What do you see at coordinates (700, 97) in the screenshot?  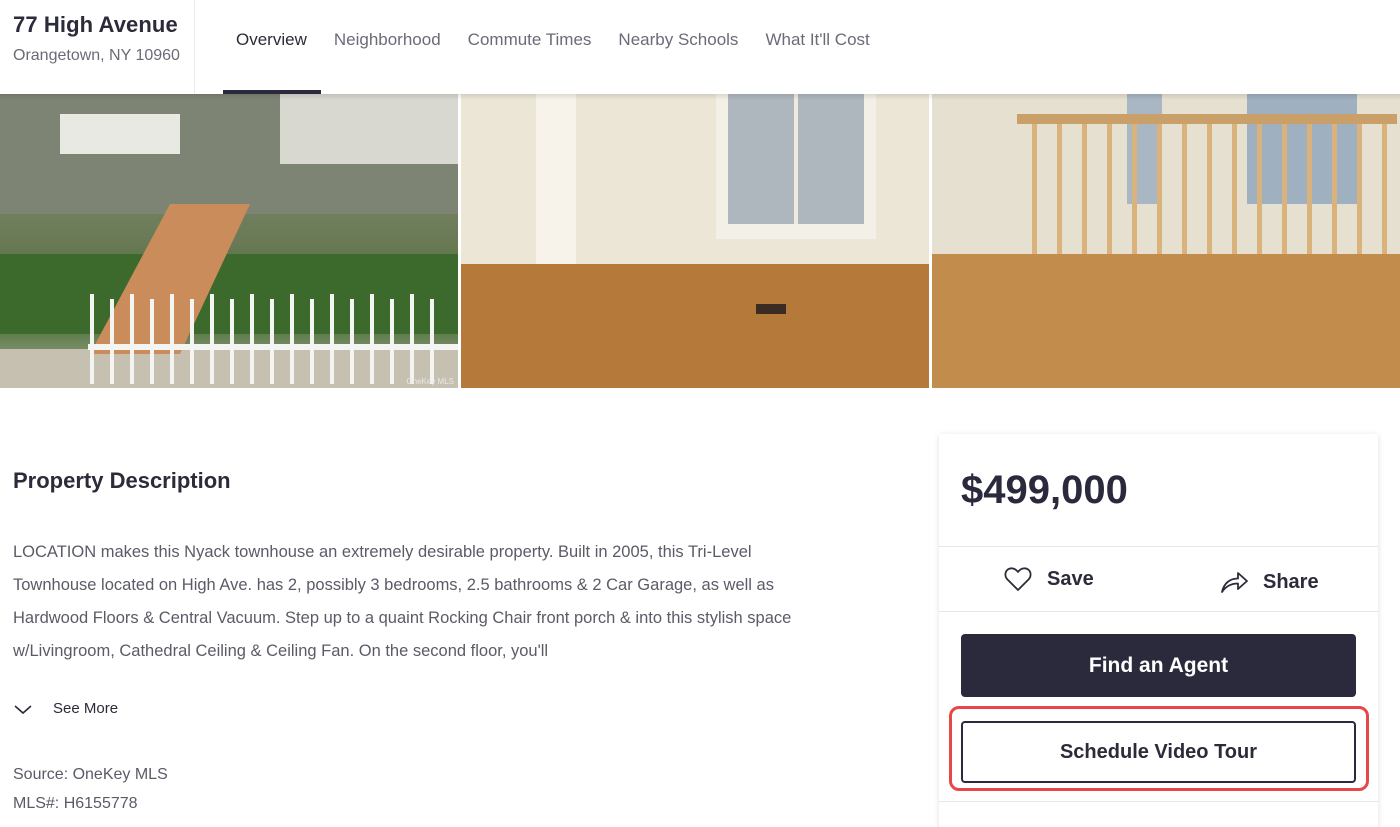 I see `header-shadow` at bounding box center [700, 97].